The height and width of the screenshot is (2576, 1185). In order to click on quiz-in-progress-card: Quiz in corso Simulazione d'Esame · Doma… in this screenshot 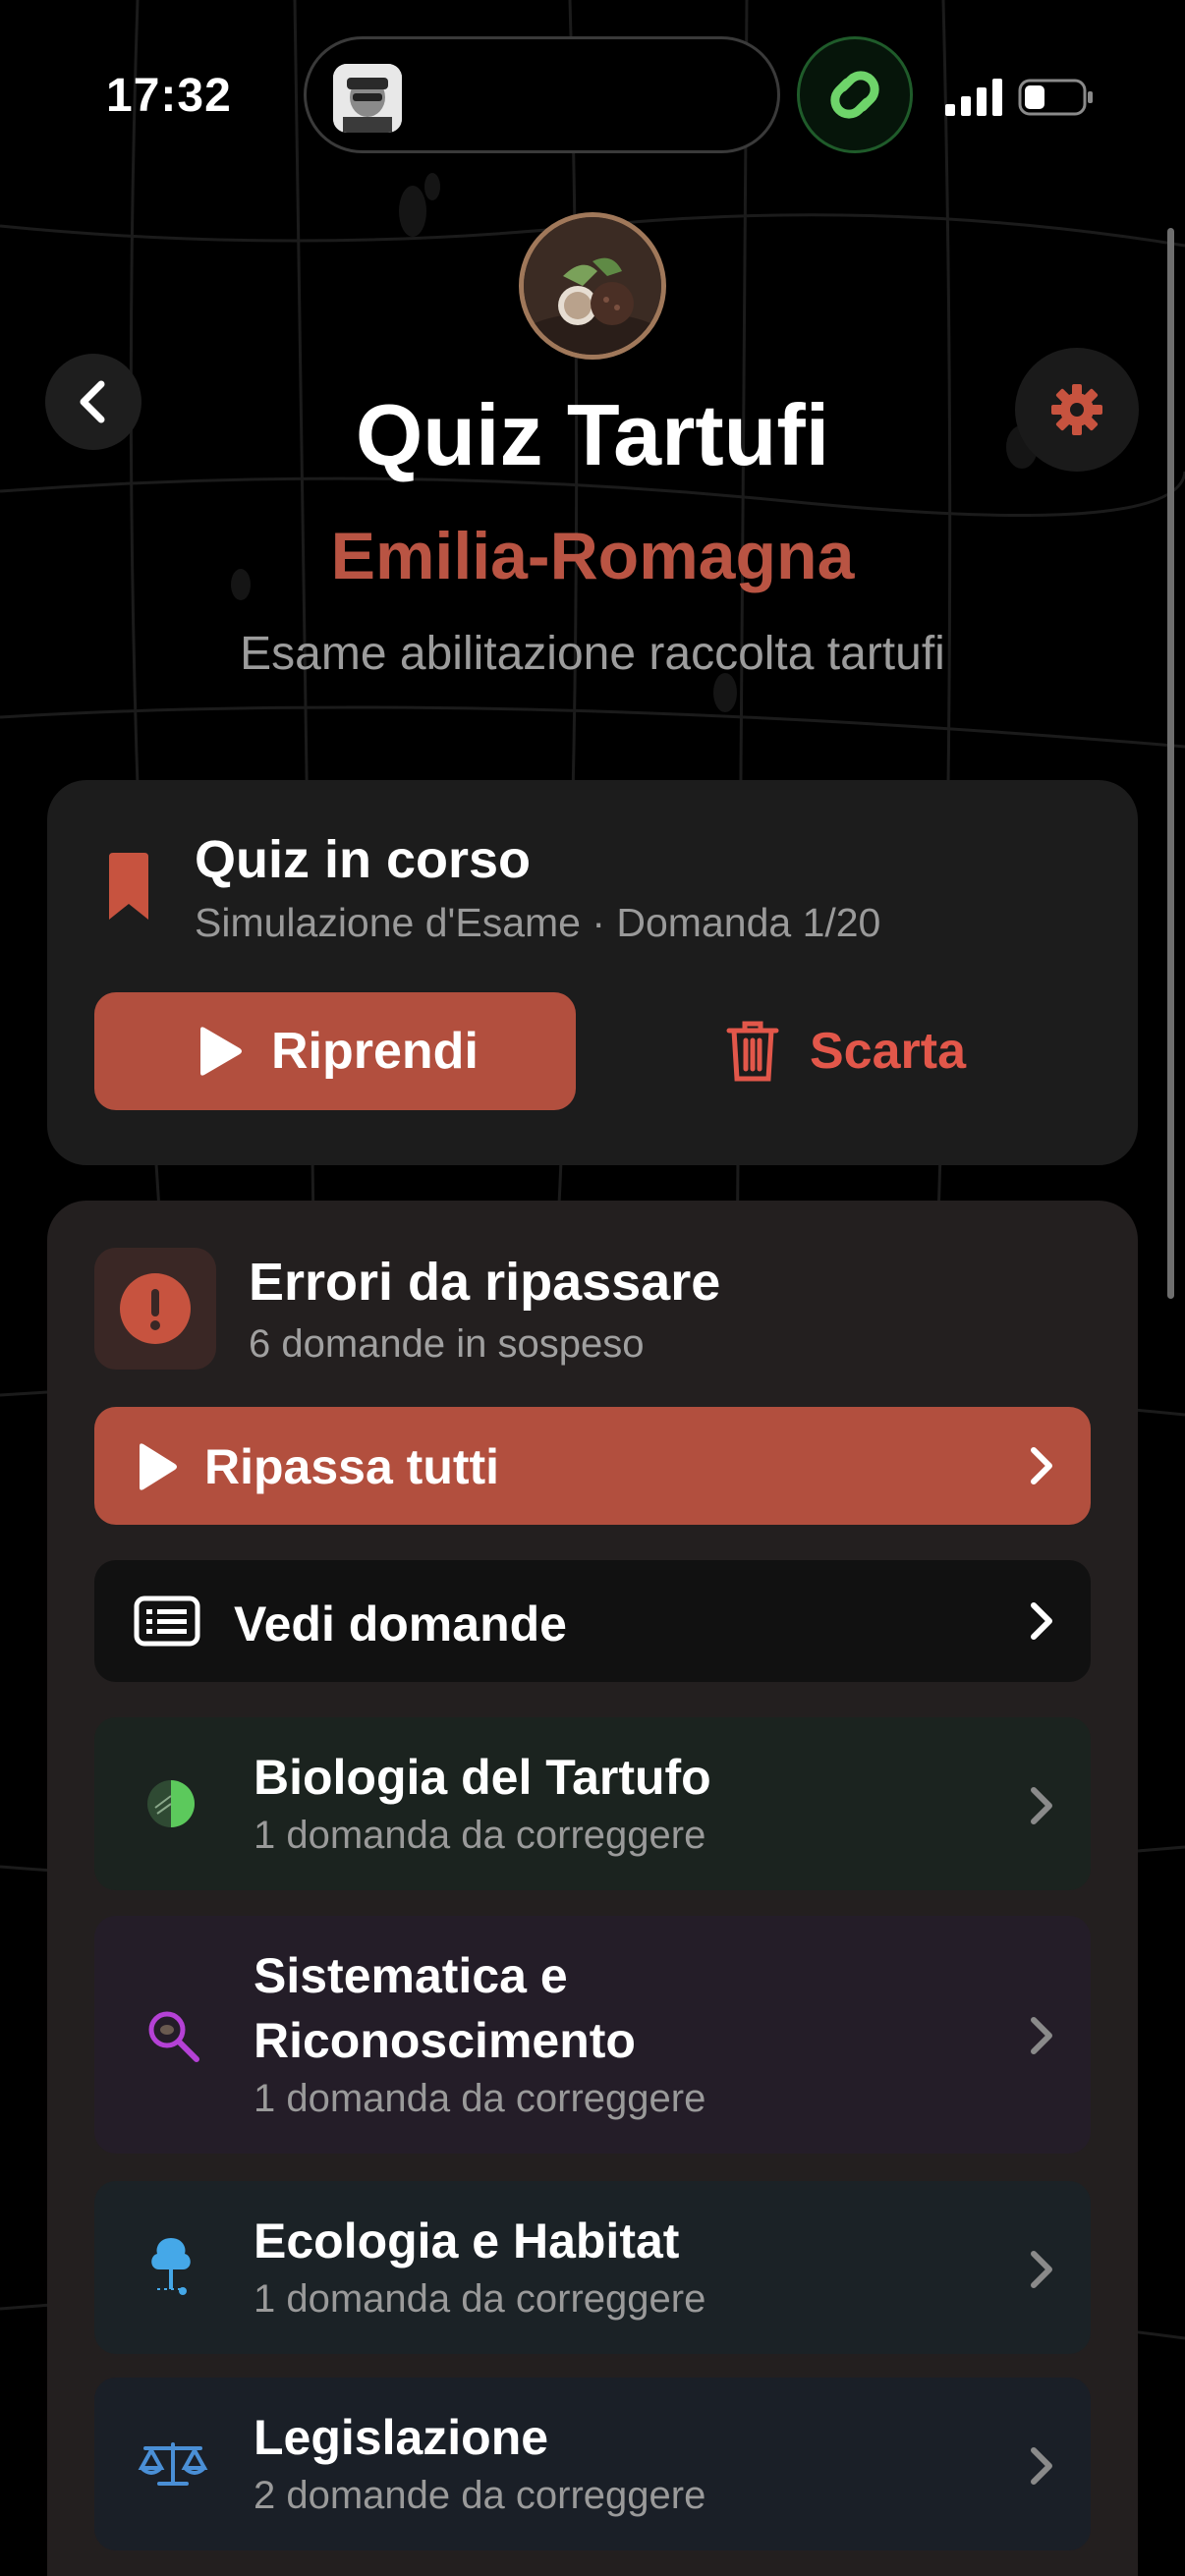, I will do `click(592, 972)`.